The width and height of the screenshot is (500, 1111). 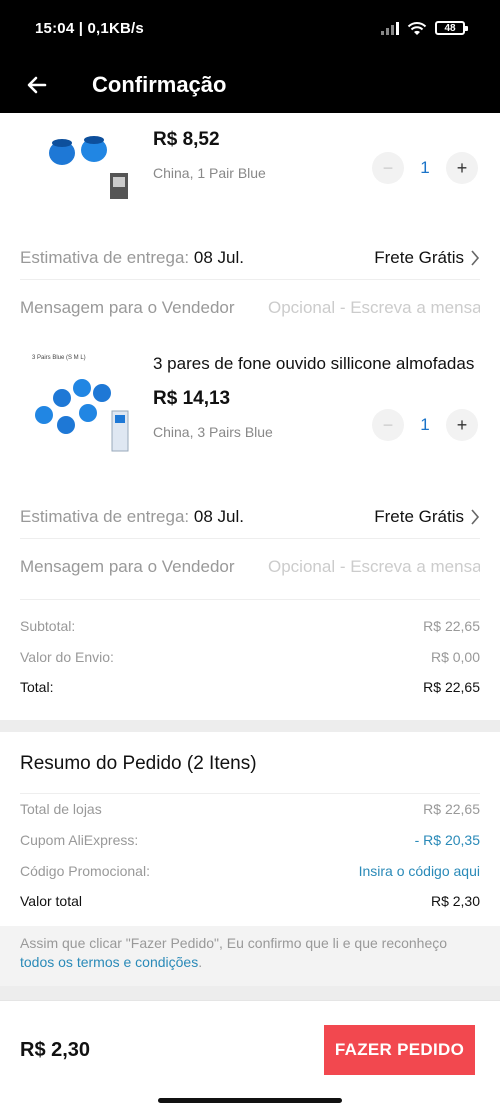 What do you see at coordinates (455, 657) in the screenshot?
I see `shipping-cost-value: R$ 0,00` at bounding box center [455, 657].